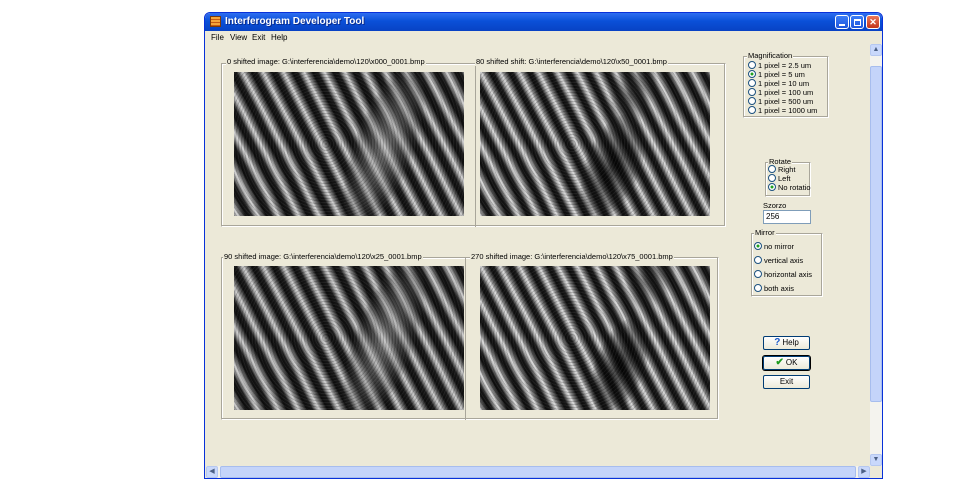 Image resolution: width=955 pixels, height=491 pixels. I want to click on rotate-option-right: Right, so click(789, 169).